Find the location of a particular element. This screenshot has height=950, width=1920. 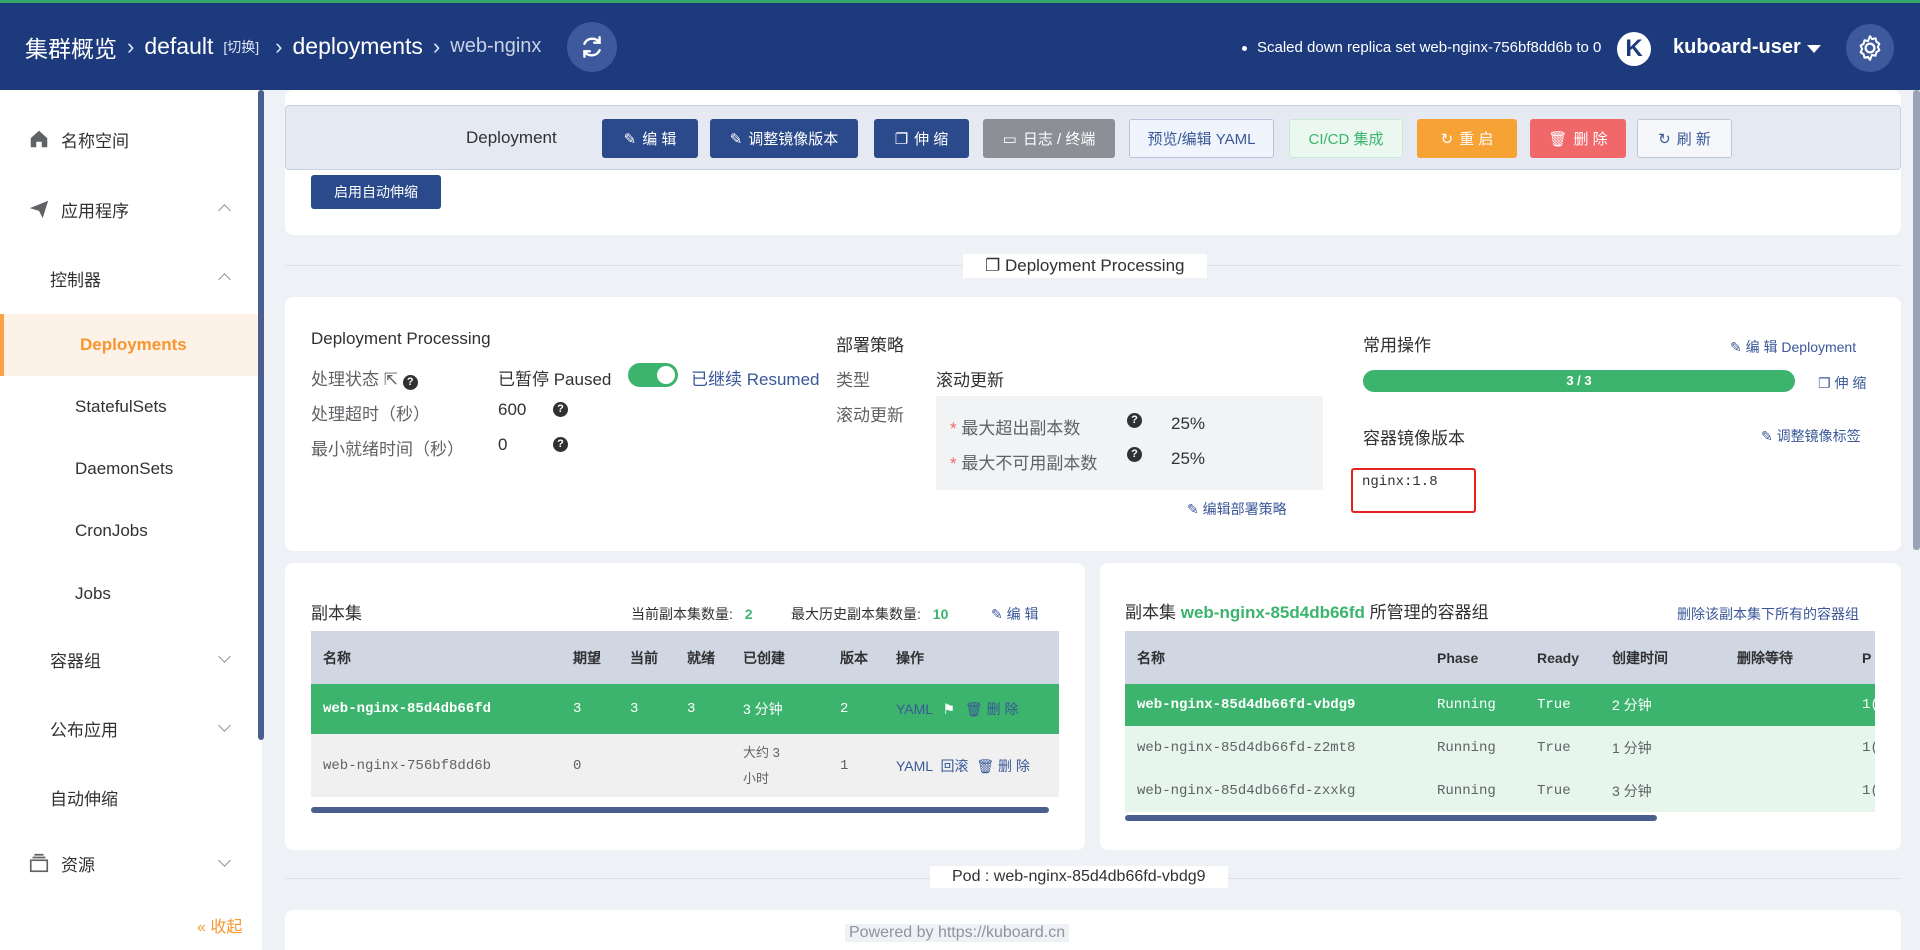

pod-created: 1 分钟 is located at coordinates (1662, 747).